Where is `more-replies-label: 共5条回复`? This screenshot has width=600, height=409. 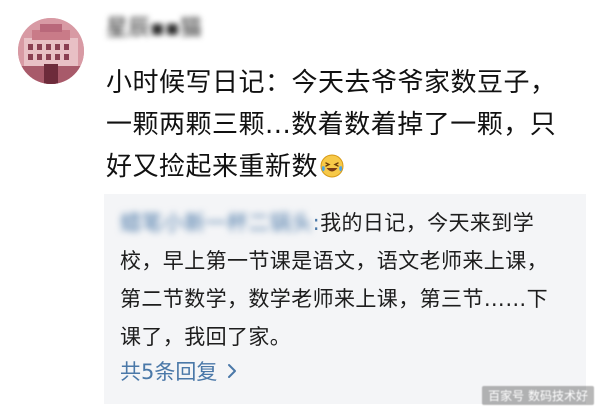 more-replies-label: 共5条回复 is located at coordinates (169, 372).